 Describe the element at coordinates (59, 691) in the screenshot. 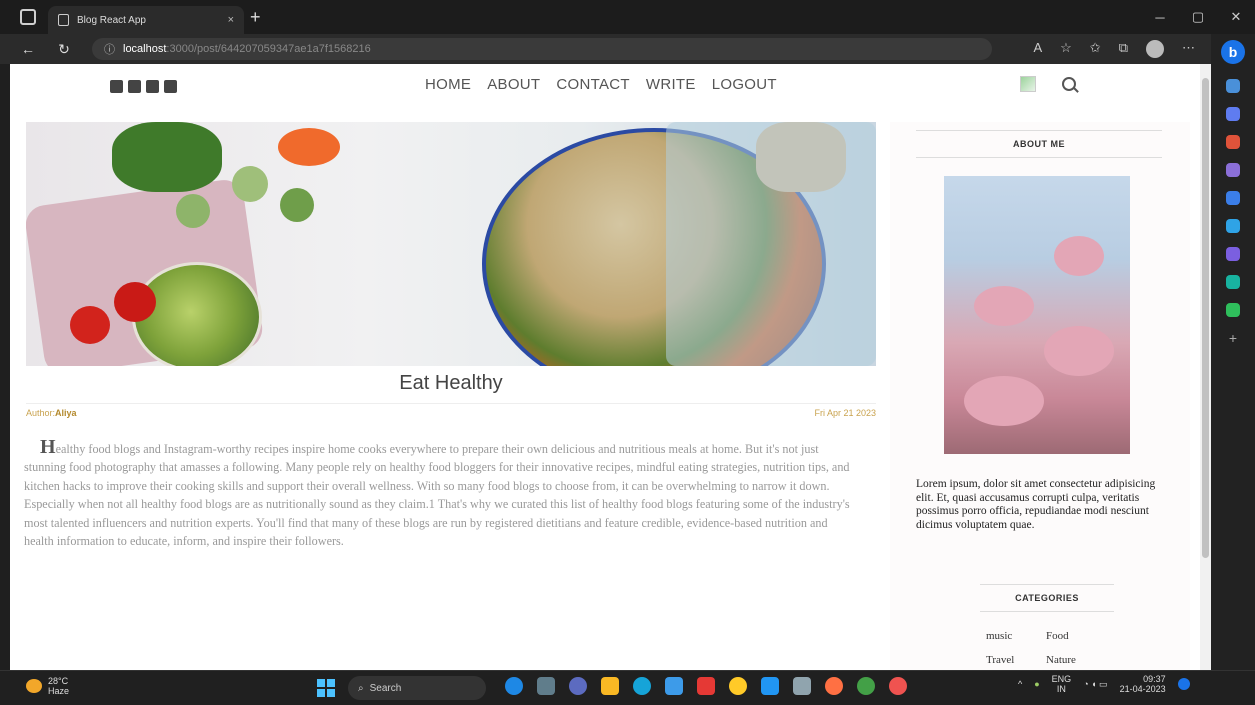

I see `weather-condition: Haze` at that location.